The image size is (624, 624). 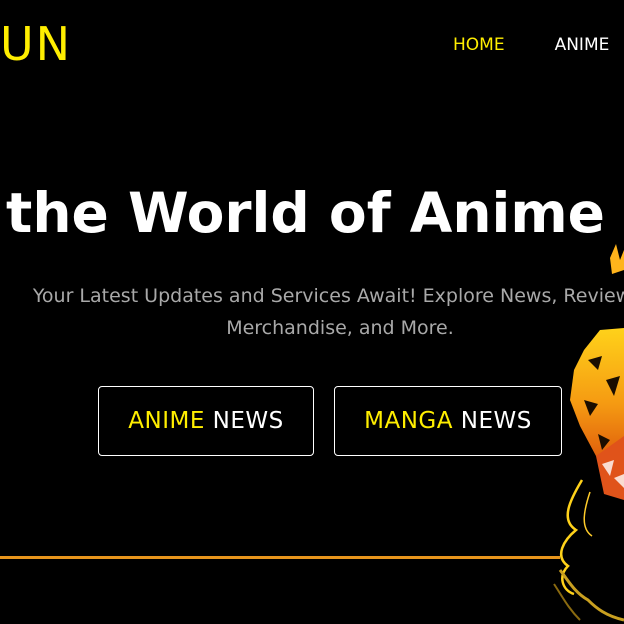 I want to click on anime-news-button-label: NEWS, so click(x=244, y=421).